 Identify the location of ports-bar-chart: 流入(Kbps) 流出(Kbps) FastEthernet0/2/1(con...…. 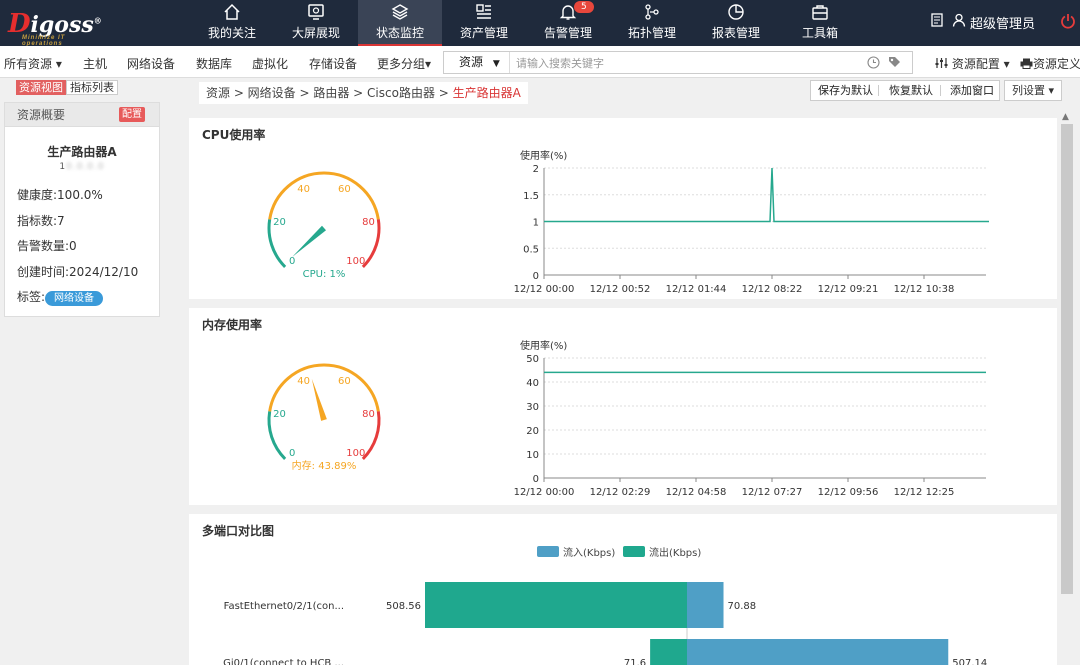
(605, 605).